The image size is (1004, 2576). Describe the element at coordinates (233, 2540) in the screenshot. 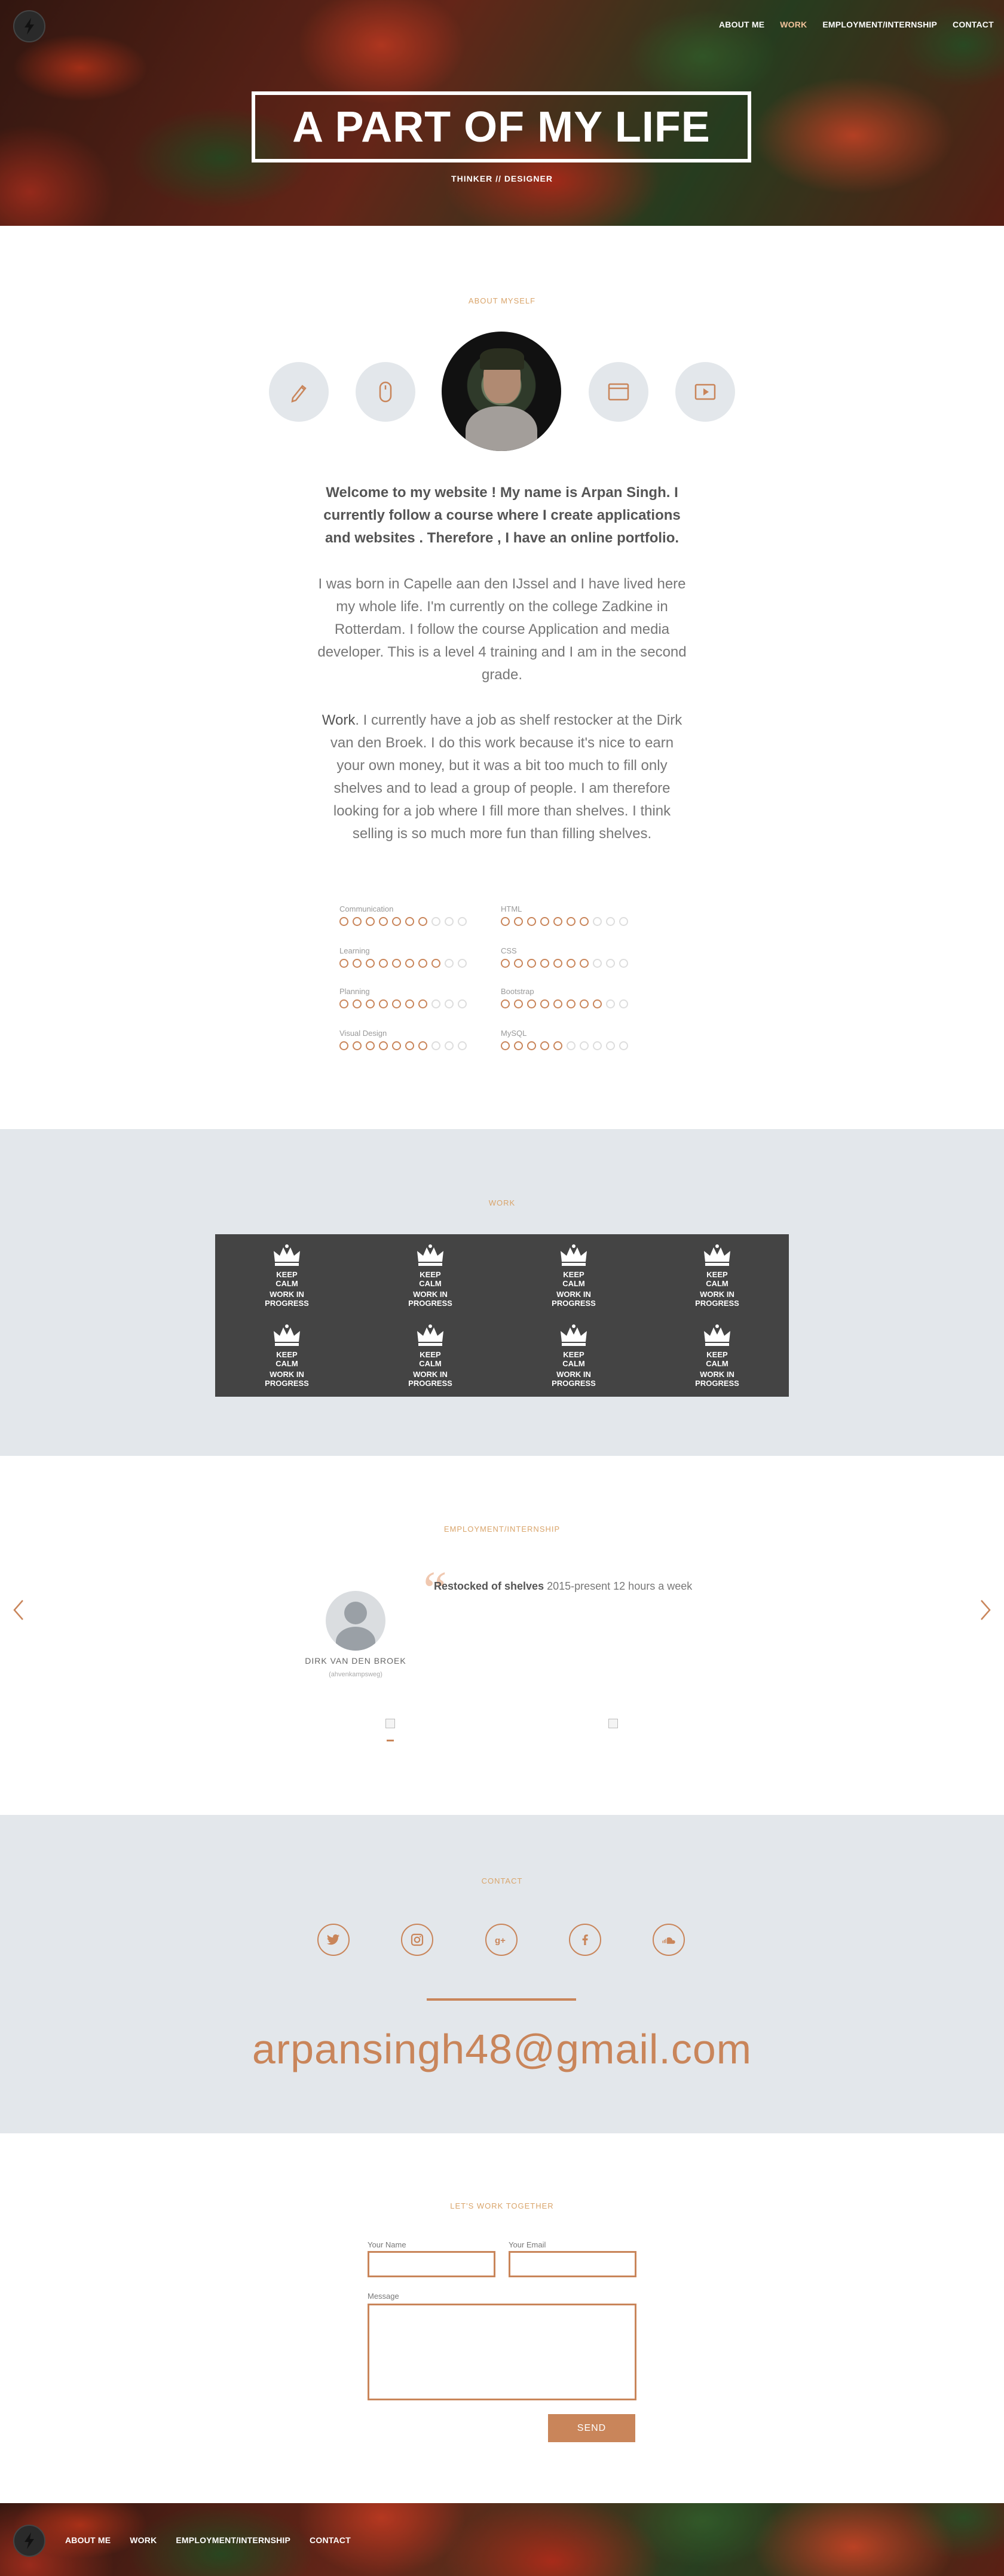

I see `footer-nav-employment: EMPLOYMENT/INTERNSHIP` at that location.